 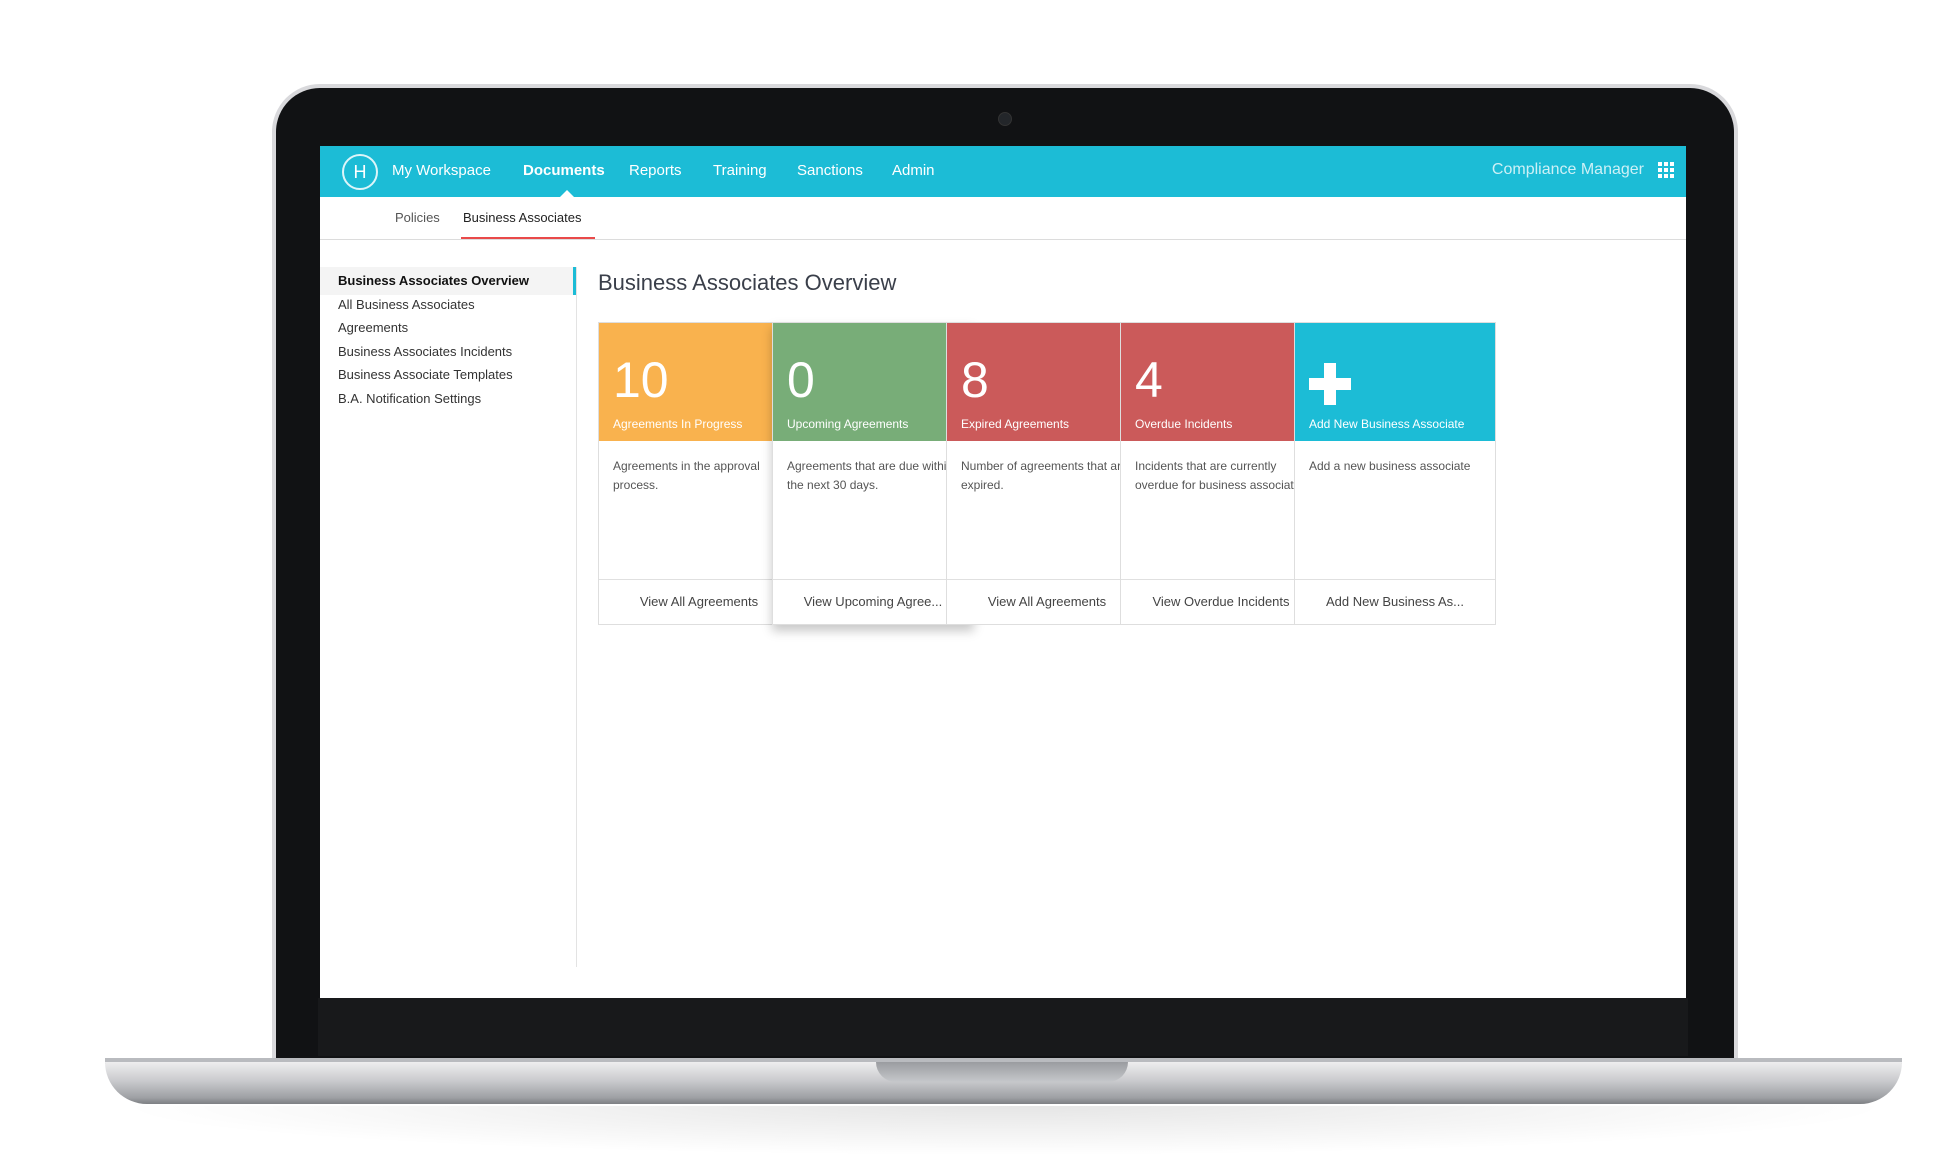 What do you see at coordinates (1005, 1131) in the screenshot?
I see `laptop-shadow` at bounding box center [1005, 1131].